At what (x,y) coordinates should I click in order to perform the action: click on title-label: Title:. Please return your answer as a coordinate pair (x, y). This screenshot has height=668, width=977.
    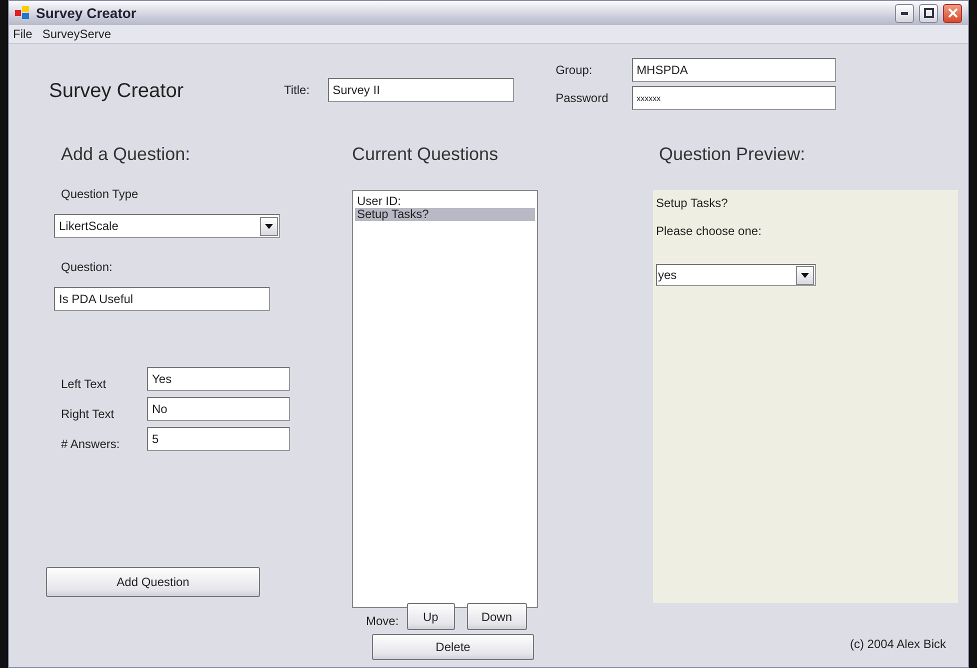
    Looking at the image, I should click on (297, 90).